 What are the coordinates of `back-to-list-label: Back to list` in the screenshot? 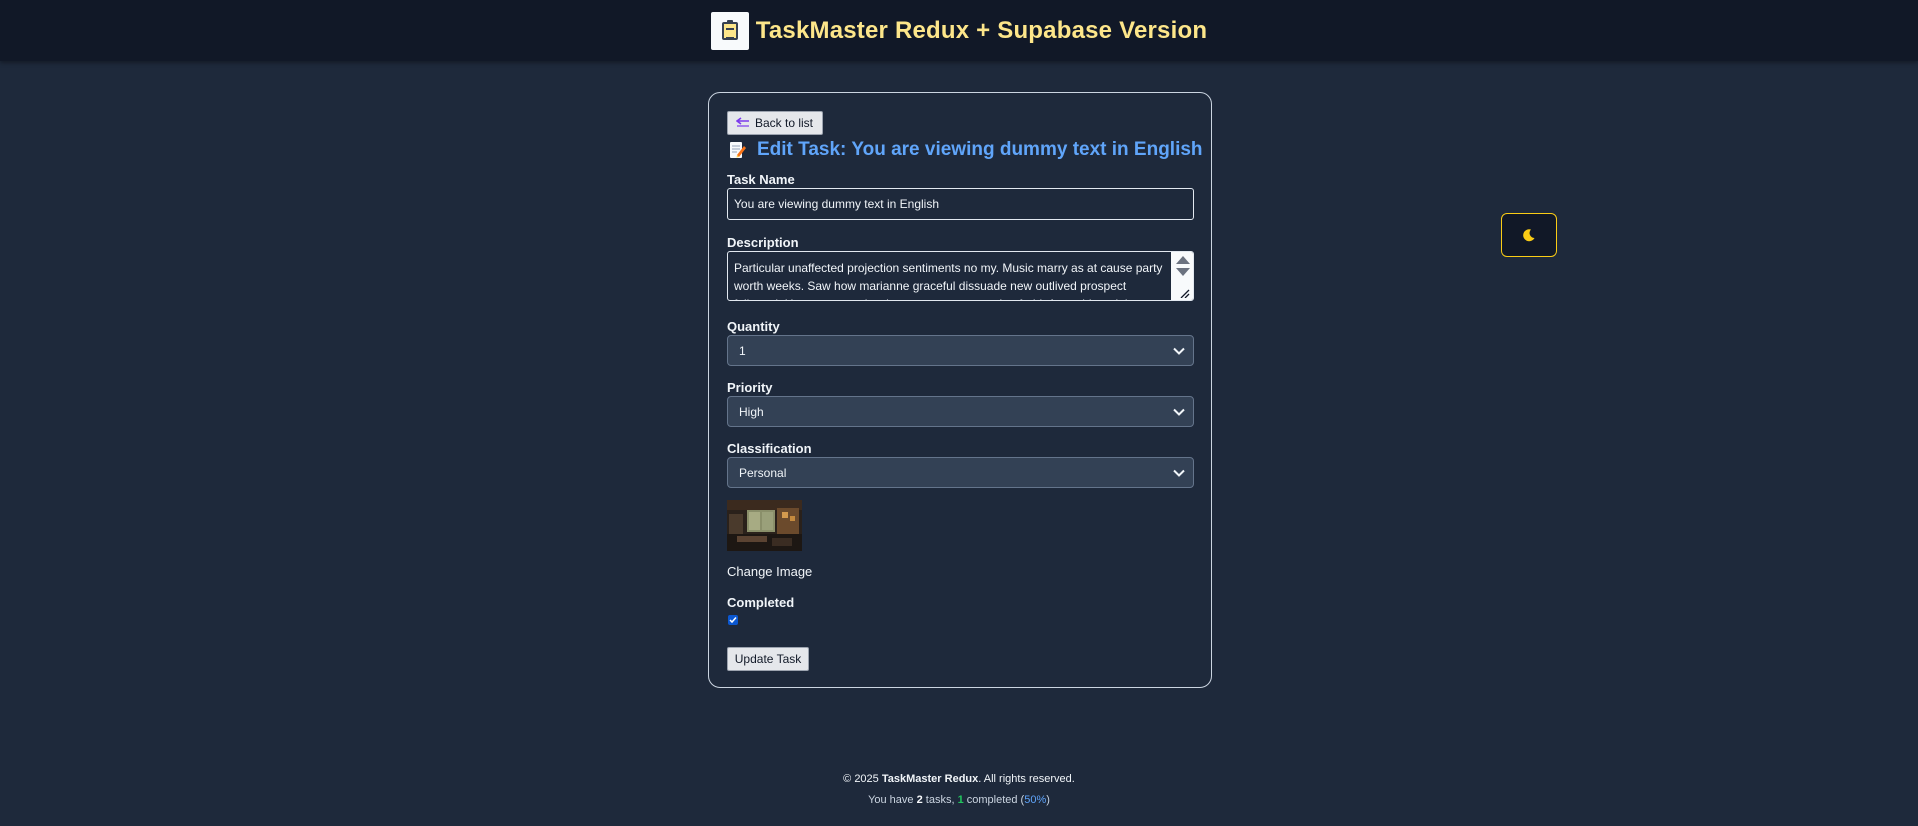 It's located at (784, 123).